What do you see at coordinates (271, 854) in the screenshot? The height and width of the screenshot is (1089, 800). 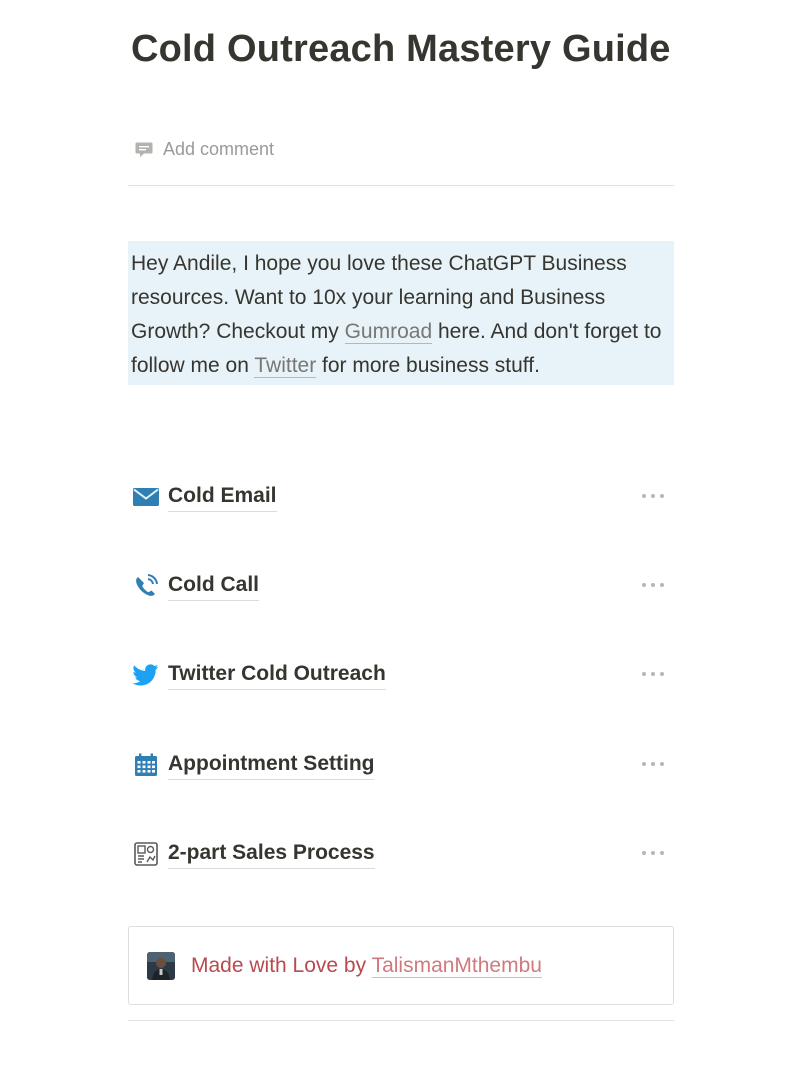 I see `page-link-label: 2-part Sales Process` at bounding box center [271, 854].